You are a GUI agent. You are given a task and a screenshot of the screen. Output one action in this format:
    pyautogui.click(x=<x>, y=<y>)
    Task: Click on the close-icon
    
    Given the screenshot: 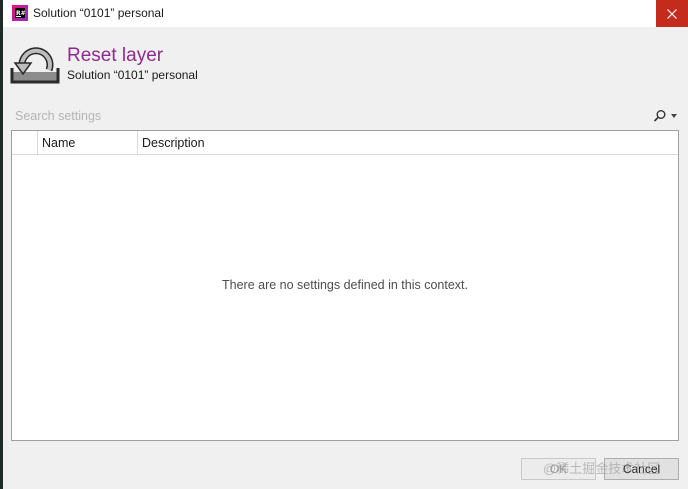 What is the action you would take?
    pyautogui.click(x=672, y=13)
    